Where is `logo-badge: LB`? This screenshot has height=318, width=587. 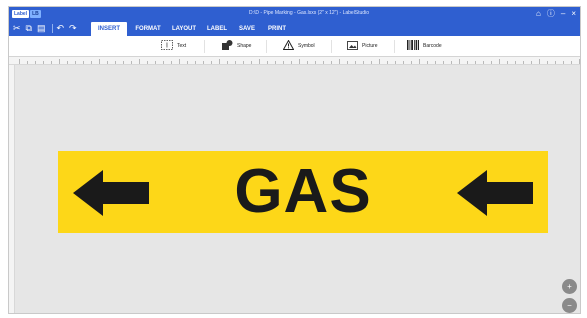
logo-badge: LB is located at coordinates (35, 13).